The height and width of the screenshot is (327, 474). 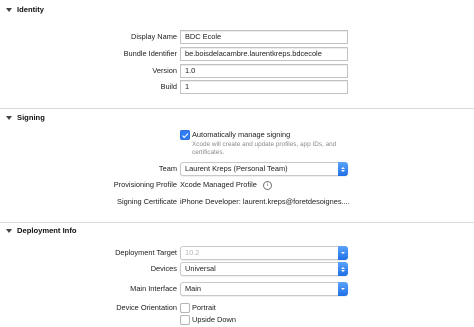 What do you see at coordinates (146, 252) in the screenshot?
I see `deployment-target-label: Deployment Target` at bounding box center [146, 252].